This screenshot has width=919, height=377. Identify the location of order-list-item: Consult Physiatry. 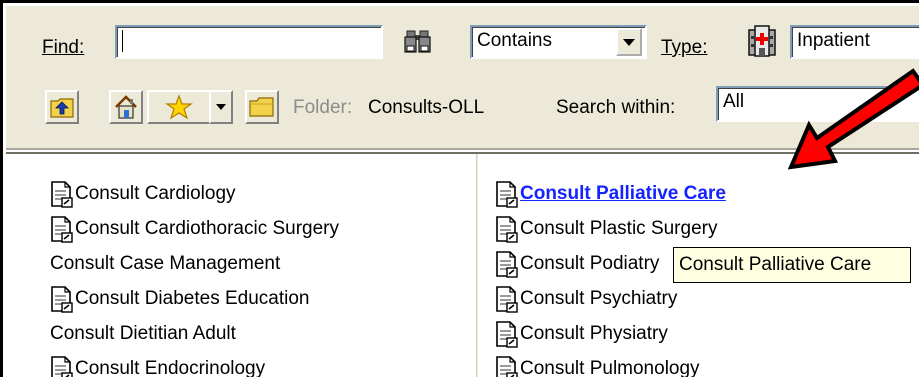
(610, 333).